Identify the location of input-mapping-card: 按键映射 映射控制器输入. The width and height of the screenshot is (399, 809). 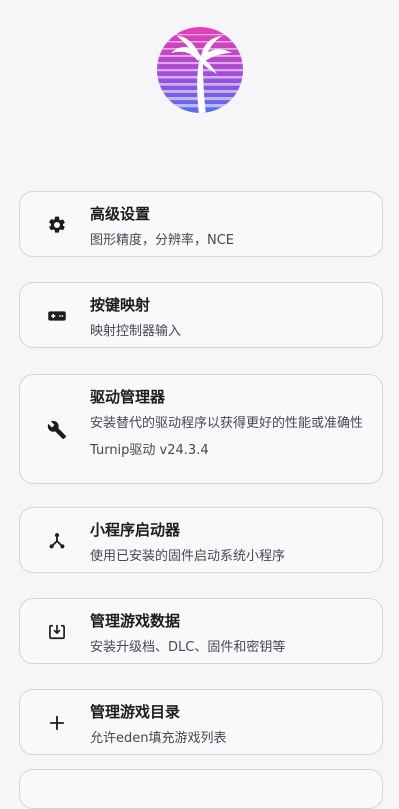
(201, 315).